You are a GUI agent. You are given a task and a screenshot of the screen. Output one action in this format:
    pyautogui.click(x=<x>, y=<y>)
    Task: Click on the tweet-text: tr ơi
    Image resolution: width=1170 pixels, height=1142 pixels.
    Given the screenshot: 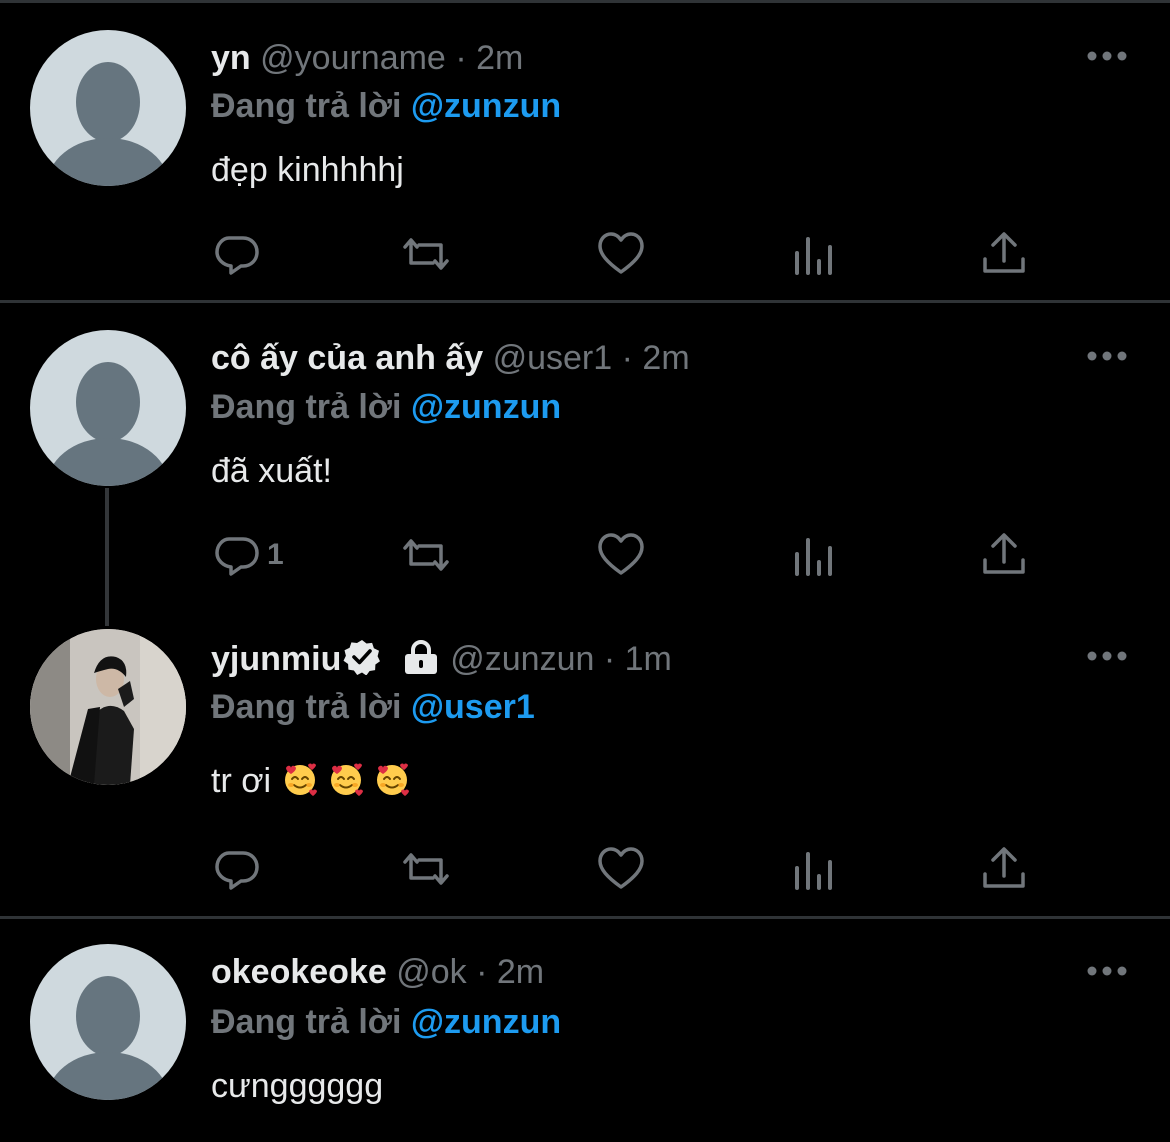 What is the action you would take?
    pyautogui.click(x=241, y=781)
    